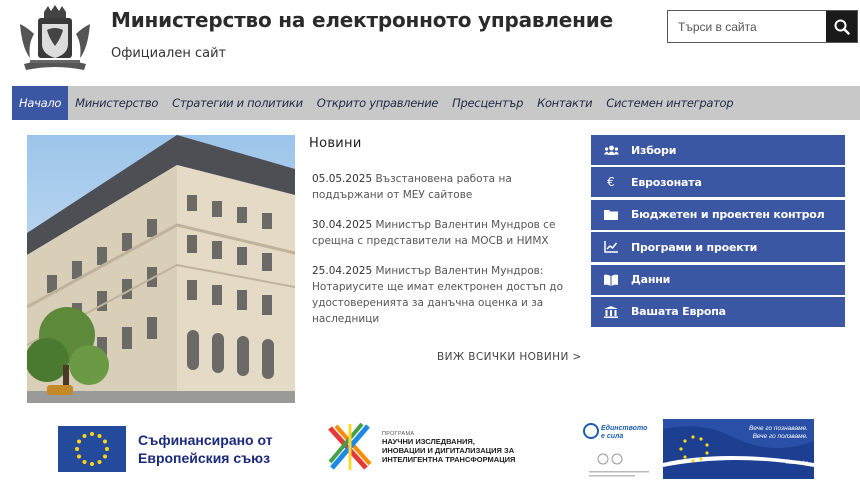 This screenshot has height=483, width=860. What do you see at coordinates (487, 103) in the screenshot?
I see `nav-item-press-center: Пресцентър` at bounding box center [487, 103].